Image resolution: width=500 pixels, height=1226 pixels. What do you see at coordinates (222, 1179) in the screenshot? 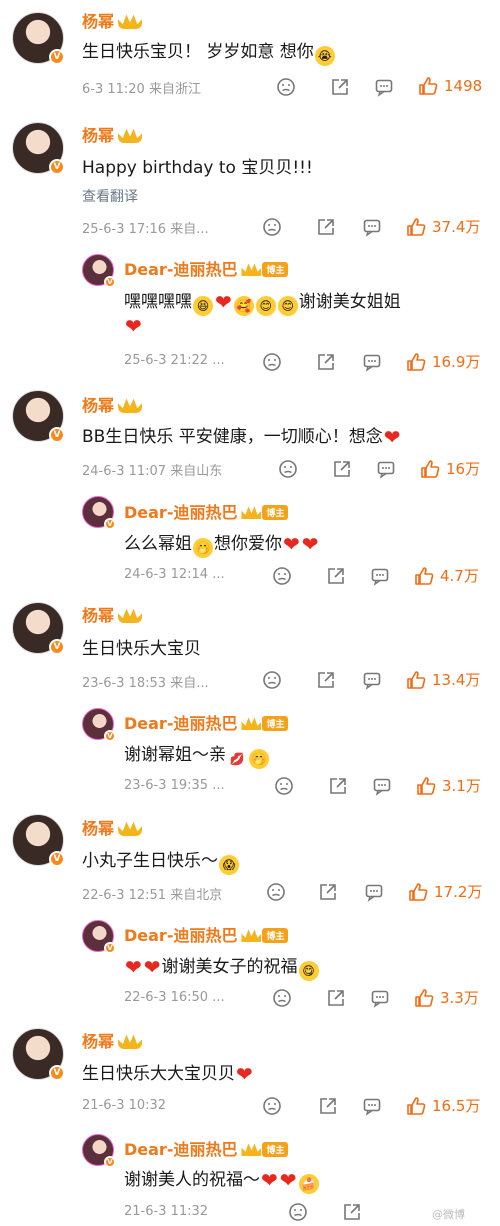
I see `reply-text: 谢谢美人的祝福～❤ ❤ 🍰` at bounding box center [222, 1179].